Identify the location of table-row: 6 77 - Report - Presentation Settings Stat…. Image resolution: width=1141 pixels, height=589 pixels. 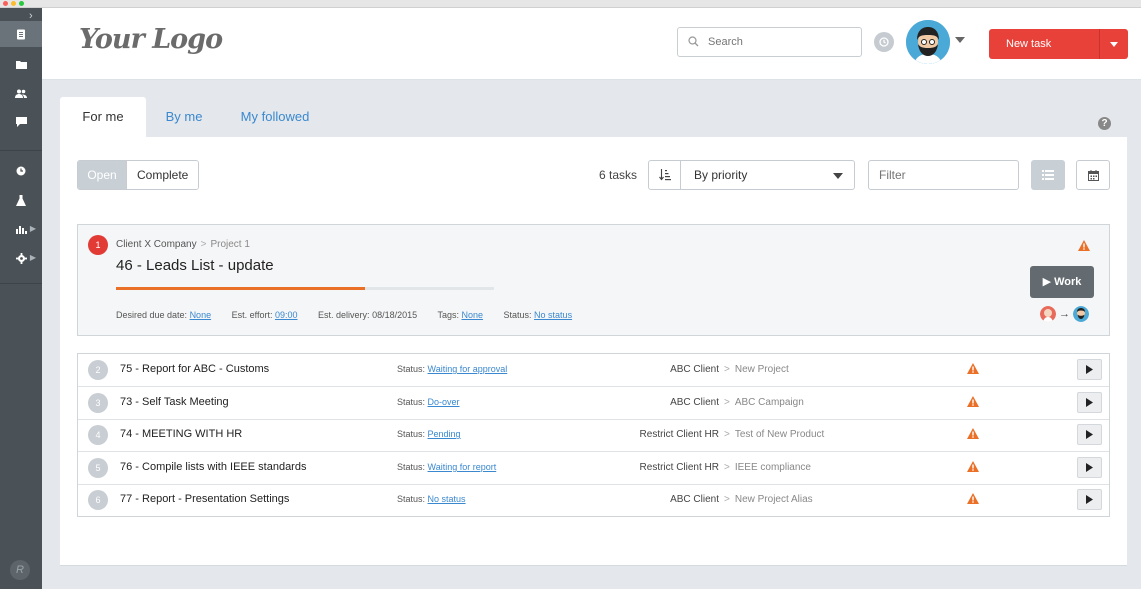
(593, 500).